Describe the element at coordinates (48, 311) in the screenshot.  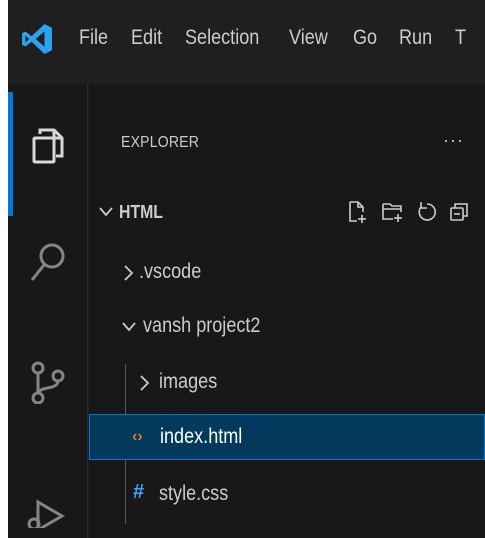
I see `activity-bar` at that location.